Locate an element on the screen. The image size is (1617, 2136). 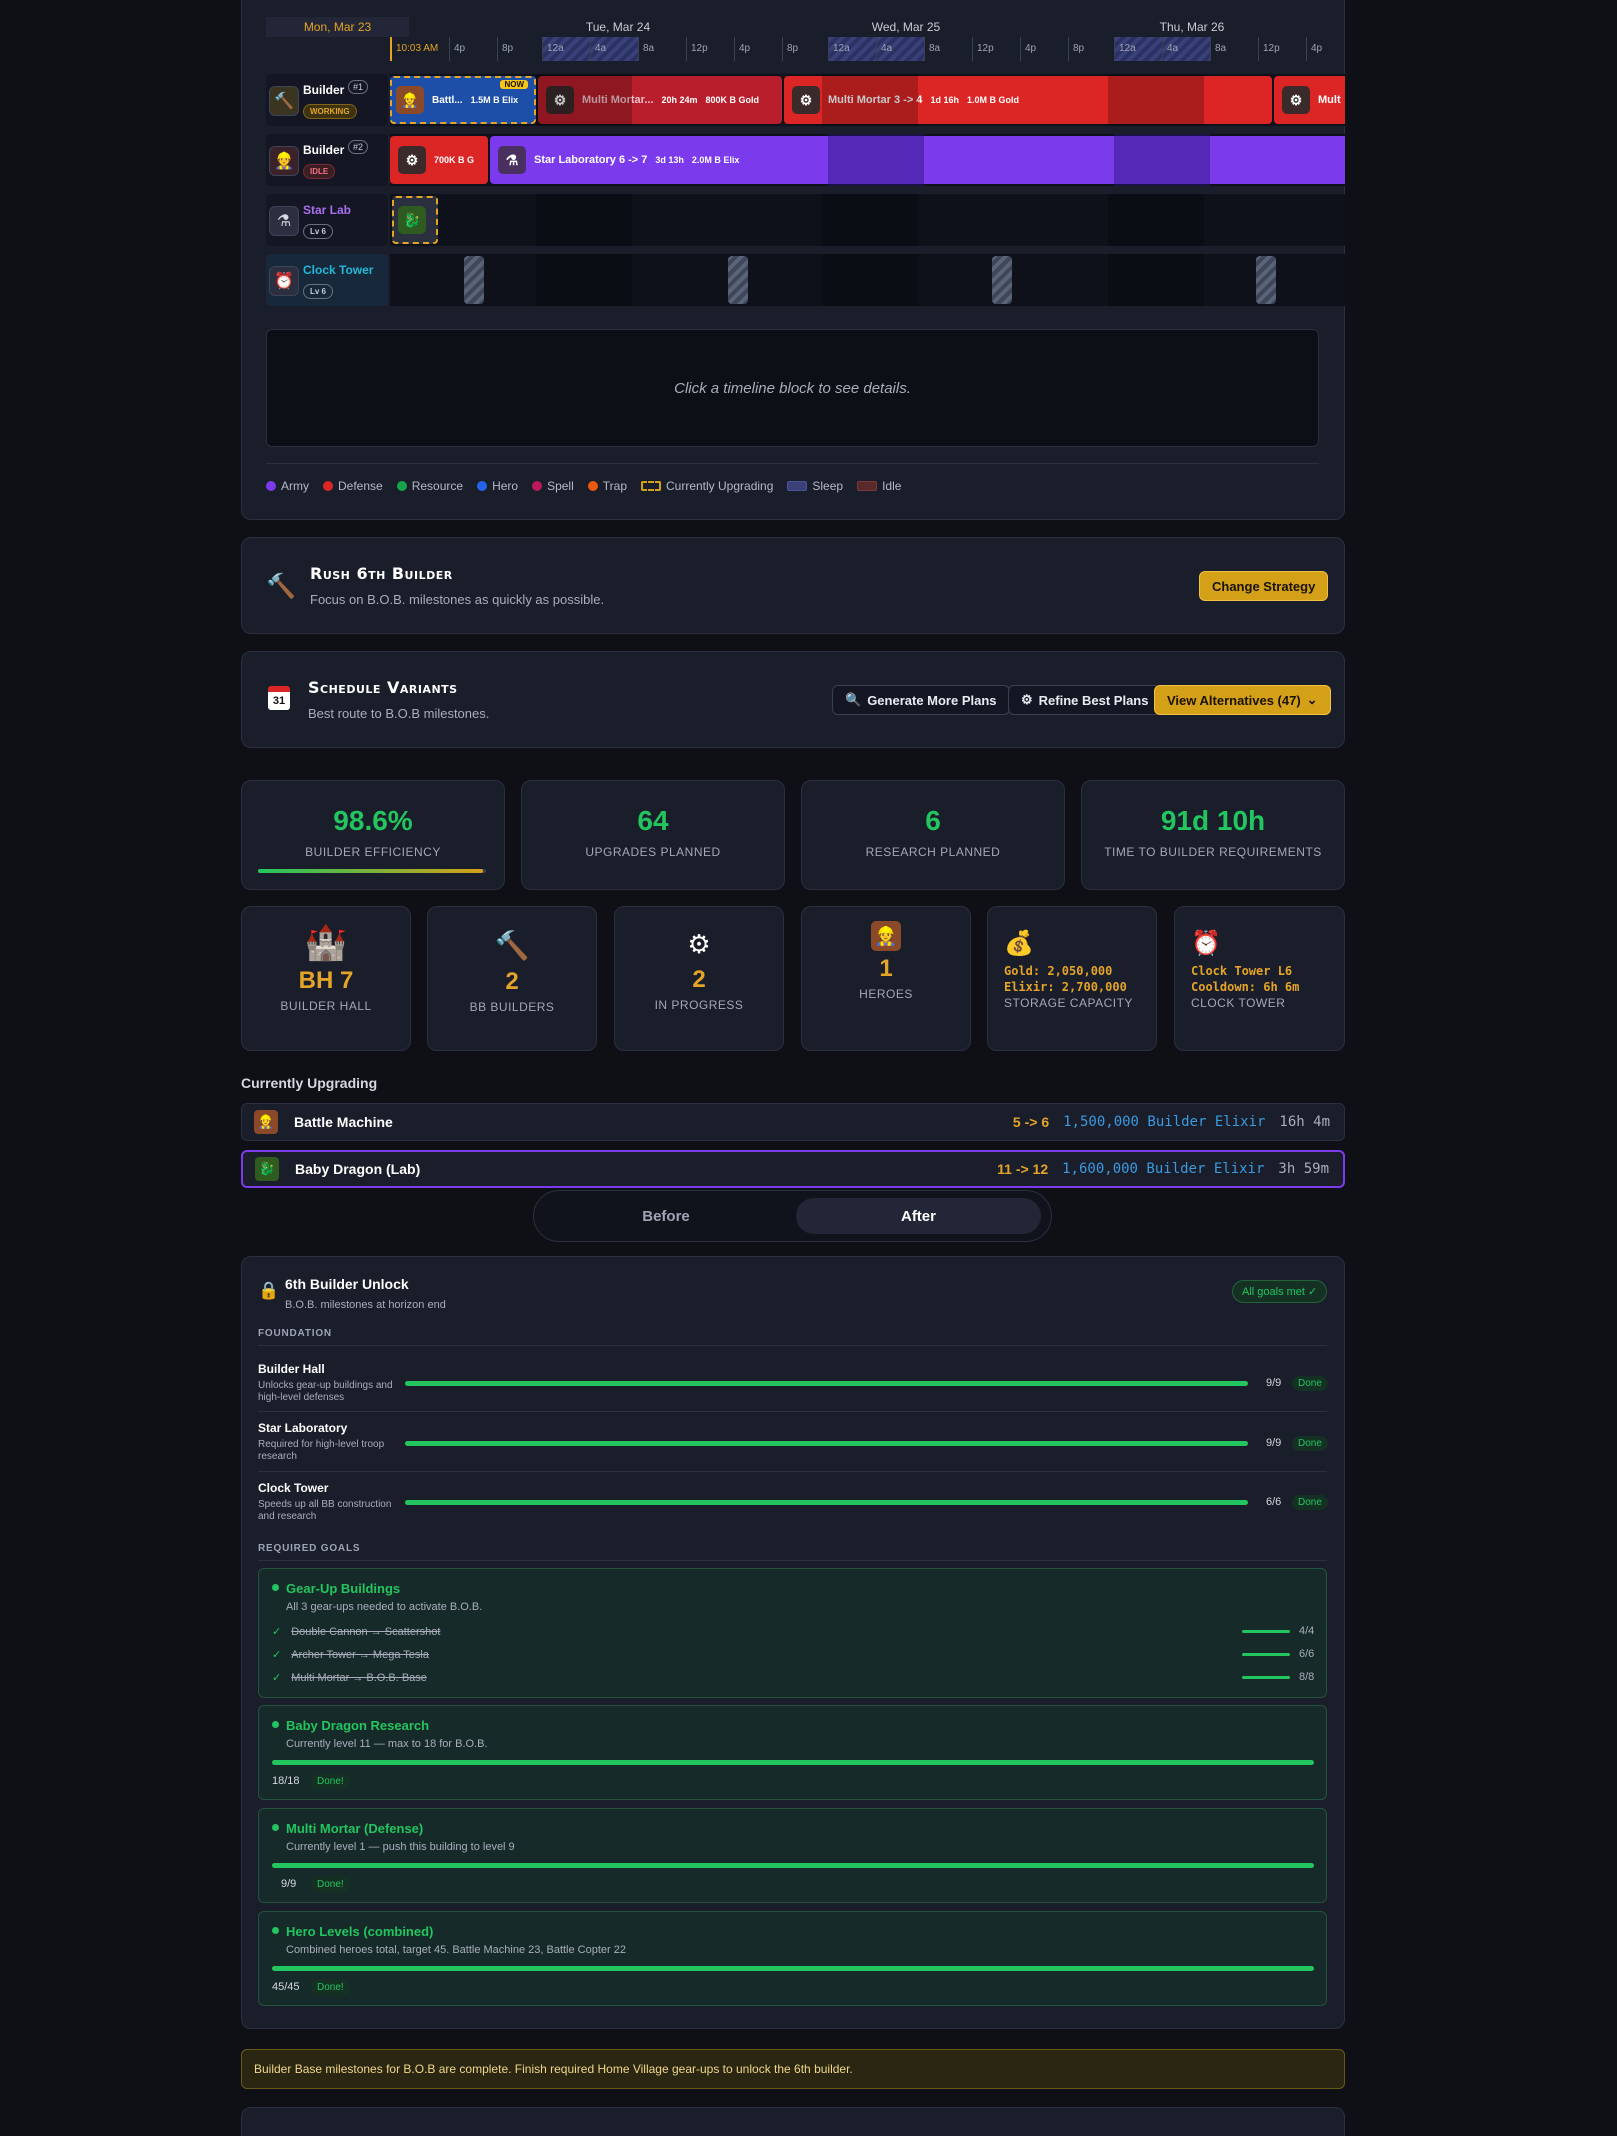
legend-item: Defense is located at coordinates (353, 486).